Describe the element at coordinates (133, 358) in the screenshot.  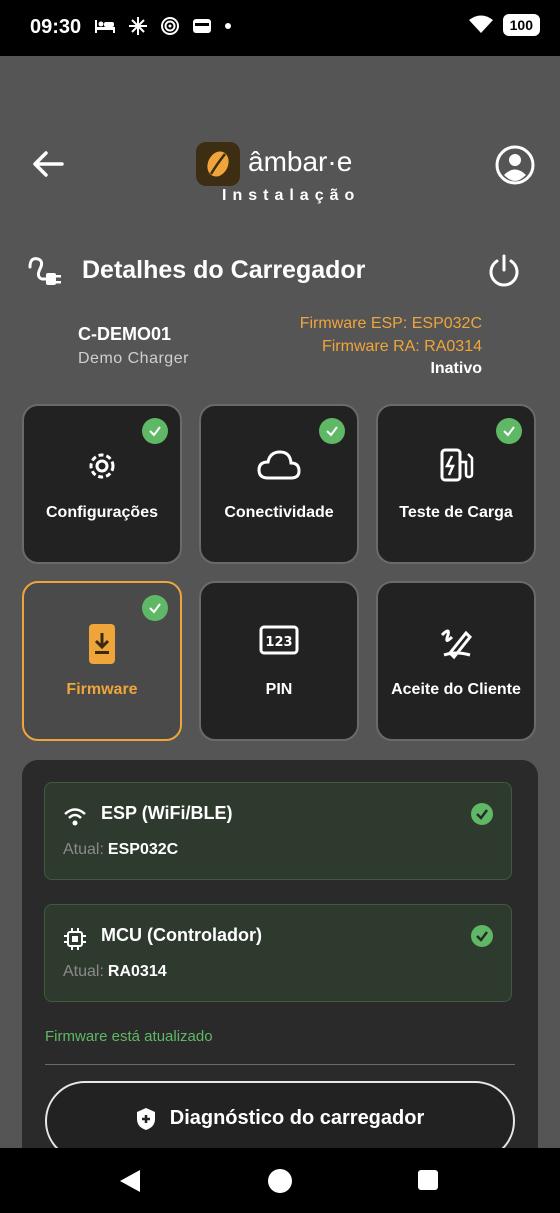
I see `charger-name: Demo Charger` at that location.